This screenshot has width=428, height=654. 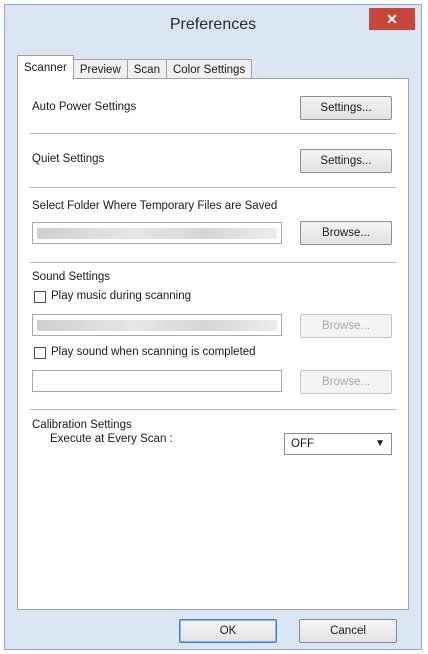 What do you see at coordinates (40, 353) in the screenshot?
I see `play-sound-complete-checkbox` at bounding box center [40, 353].